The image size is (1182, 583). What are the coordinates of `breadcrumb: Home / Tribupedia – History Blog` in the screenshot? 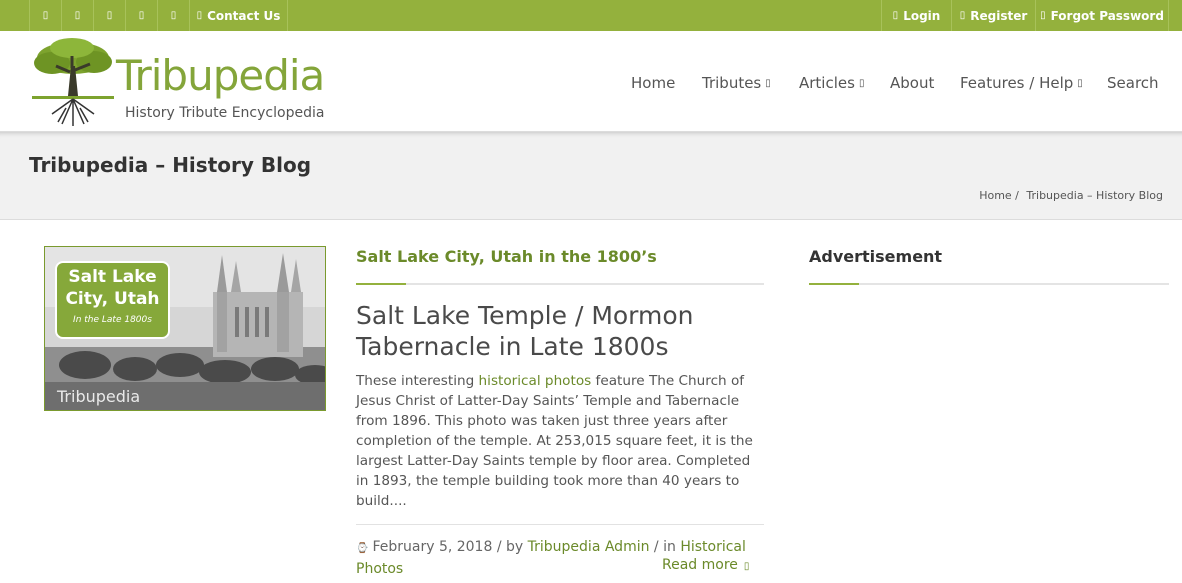 It's located at (1069, 195).